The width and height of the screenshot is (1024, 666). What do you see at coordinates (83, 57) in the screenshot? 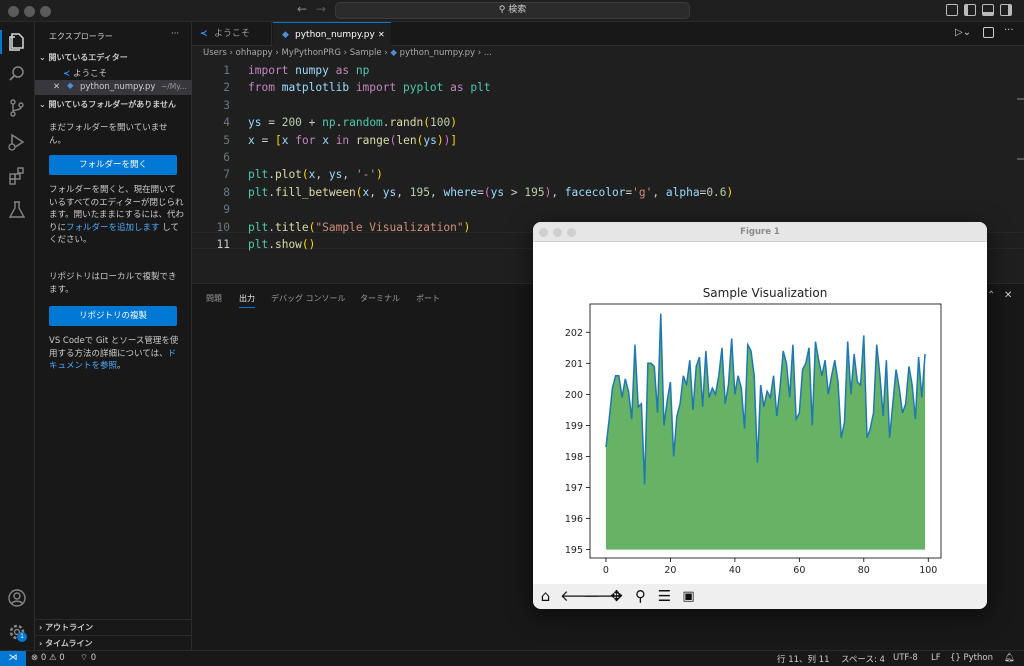
I see `open-editors-section: ⌄ 開いているエディター` at bounding box center [83, 57].